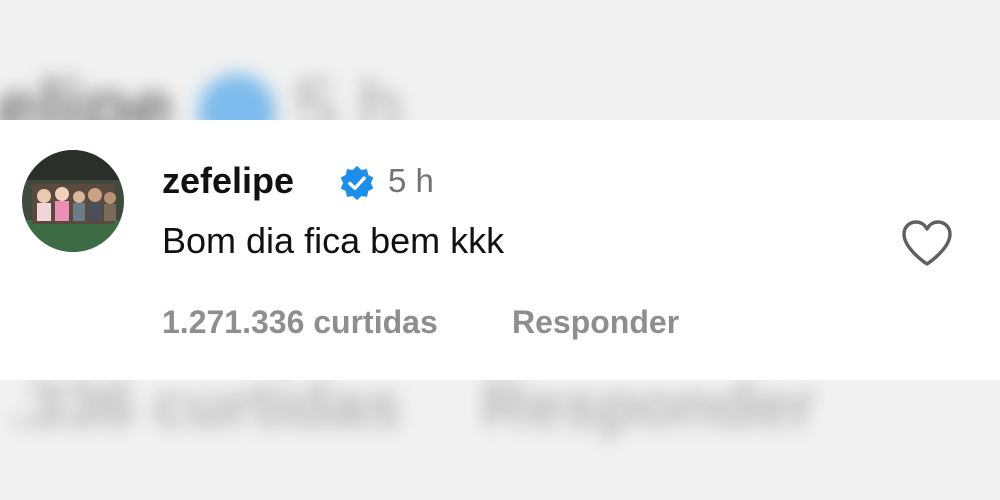 The width and height of the screenshot is (1000, 500). Describe the element at coordinates (411, 180) in the screenshot. I see `comment-time: 5 h` at that location.